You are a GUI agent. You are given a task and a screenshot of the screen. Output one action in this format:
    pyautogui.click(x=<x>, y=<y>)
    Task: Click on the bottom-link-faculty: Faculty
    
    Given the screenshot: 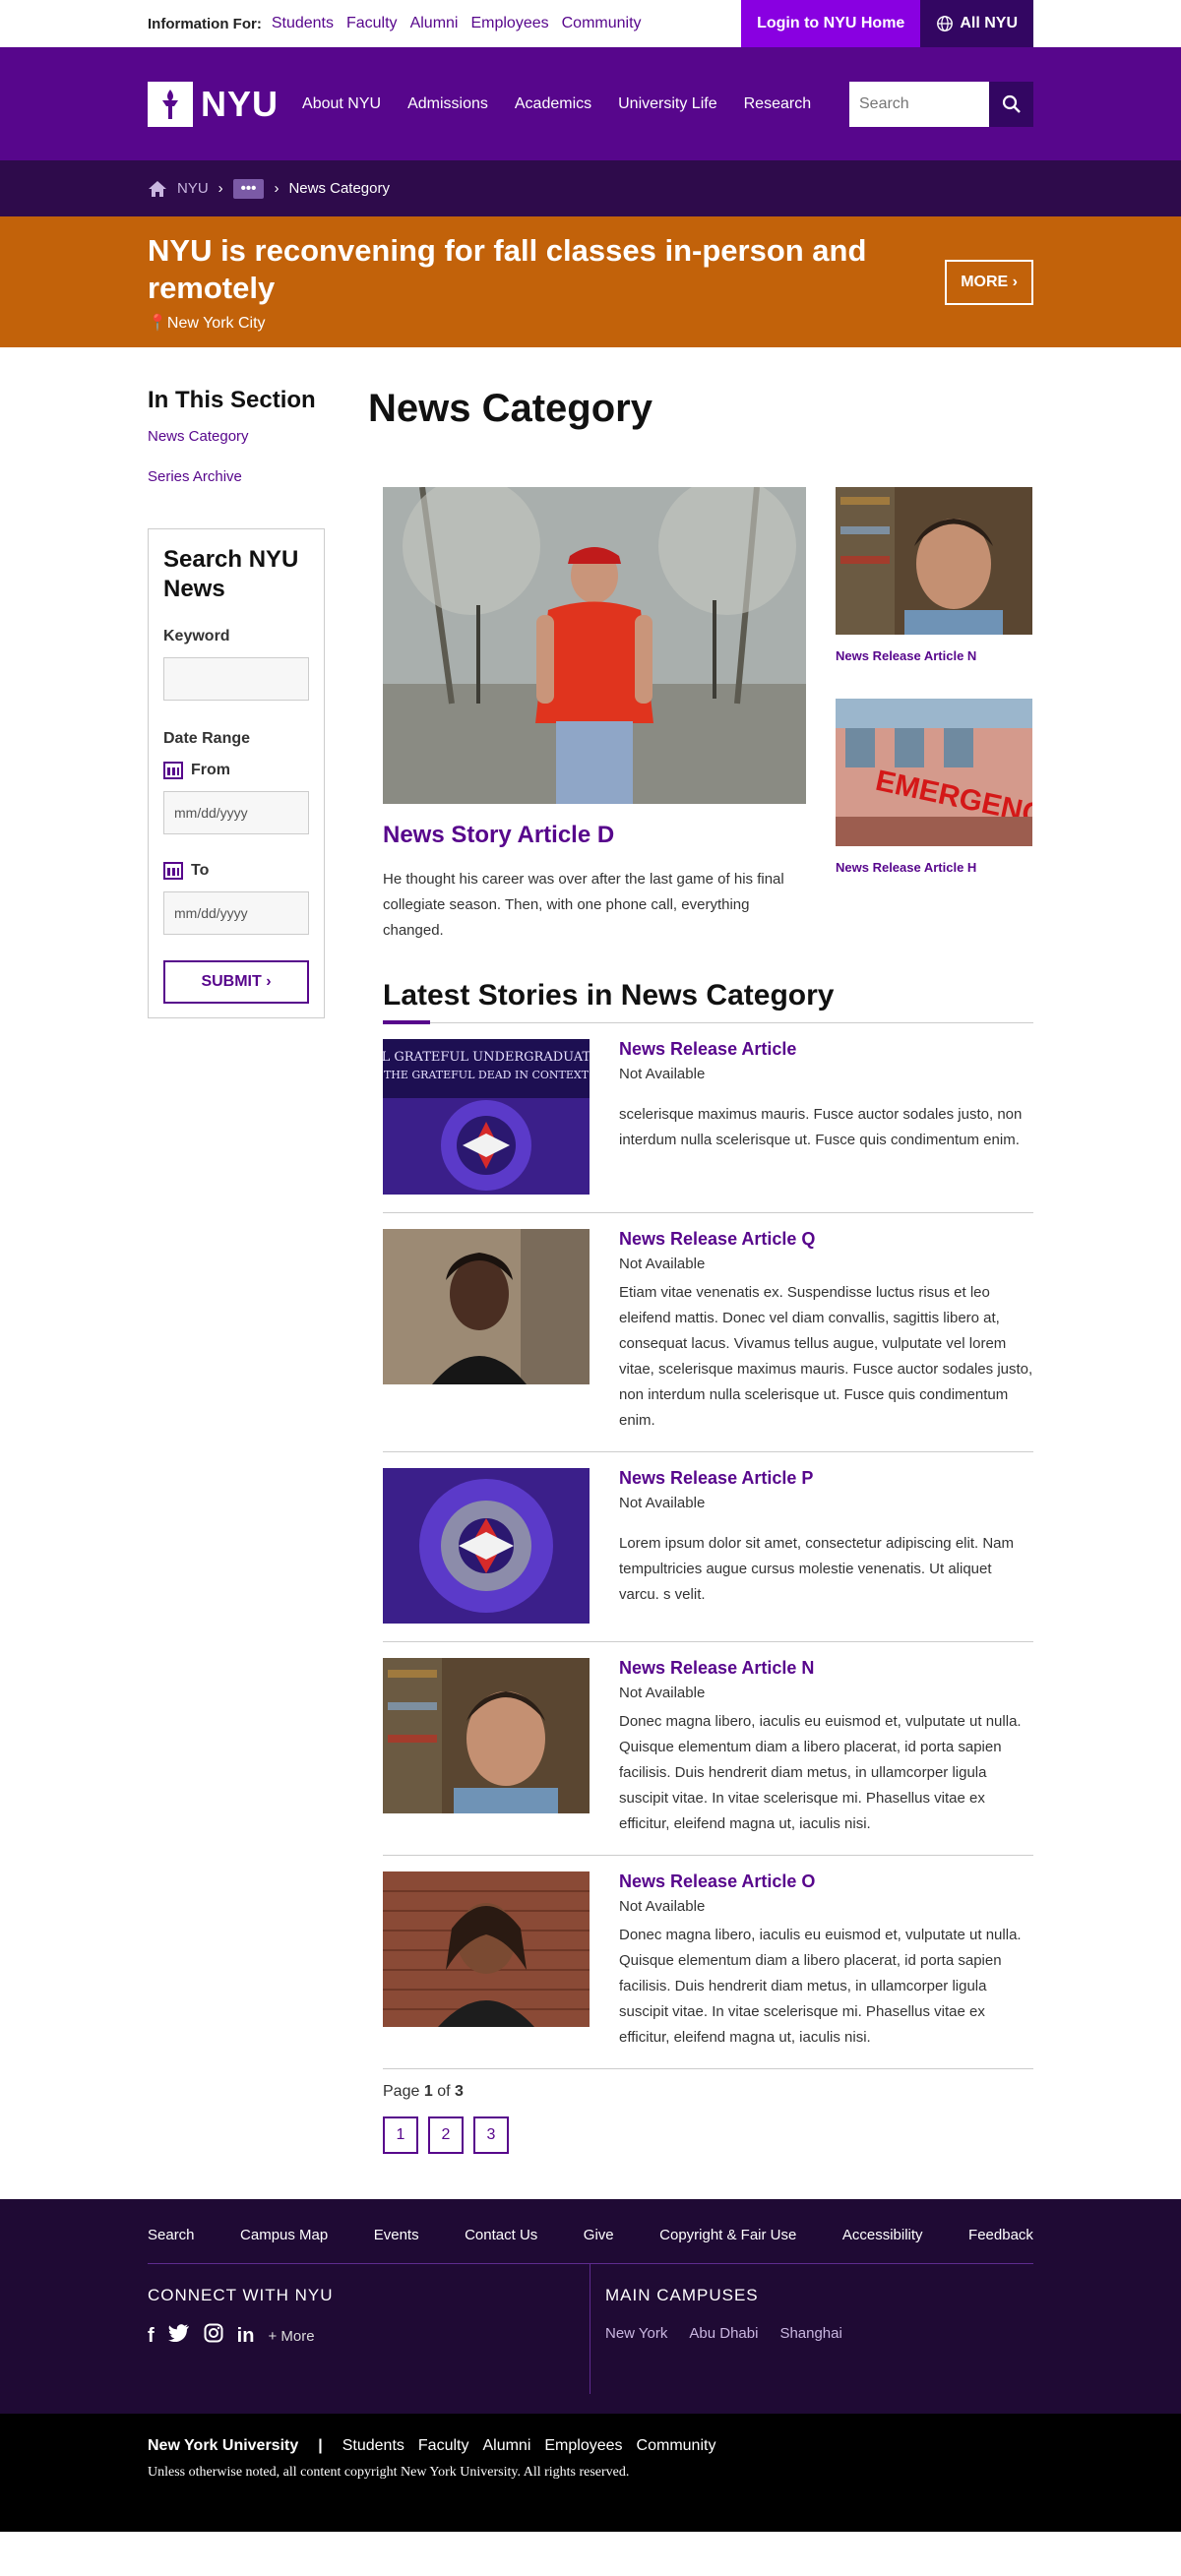 What is the action you would take?
    pyautogui.click(x=443, y=2446)
    